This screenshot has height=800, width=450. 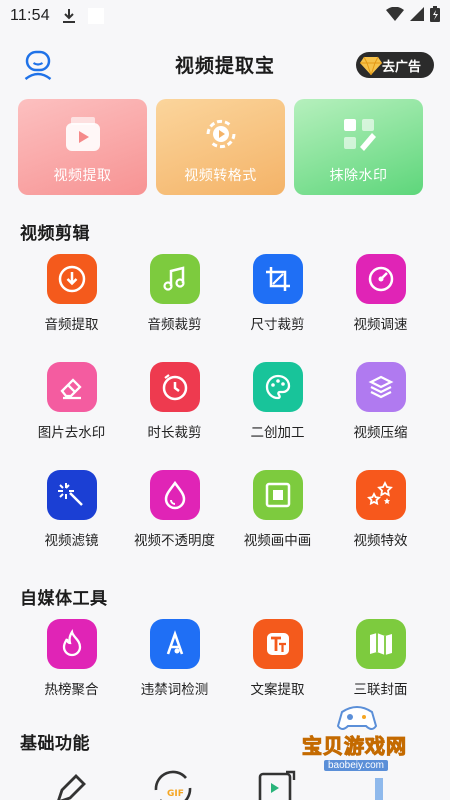 I want to click on gif-label: GIF, so click(x=175, y=794).